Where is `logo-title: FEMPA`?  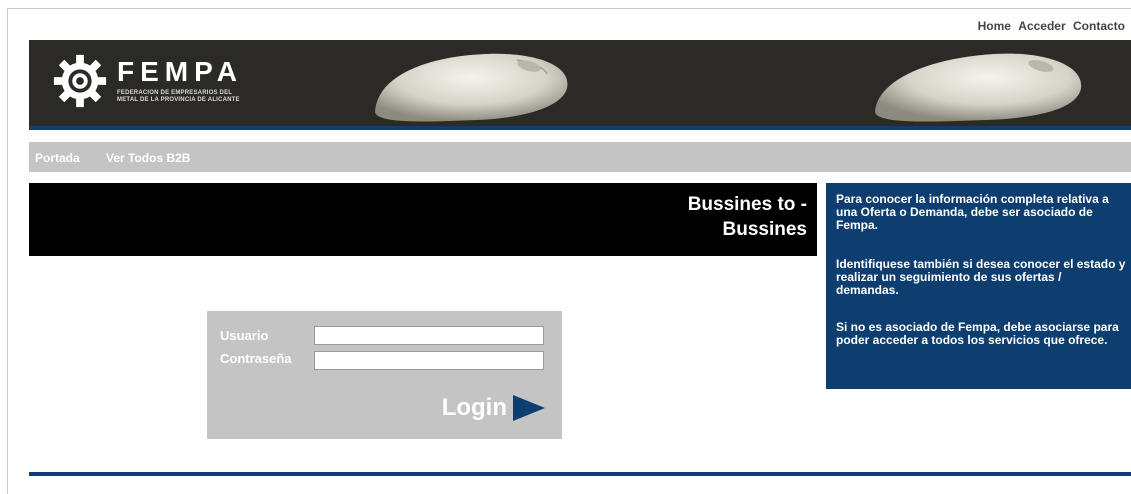 logo-title: FEMPA is located at coordinates (180, 71).